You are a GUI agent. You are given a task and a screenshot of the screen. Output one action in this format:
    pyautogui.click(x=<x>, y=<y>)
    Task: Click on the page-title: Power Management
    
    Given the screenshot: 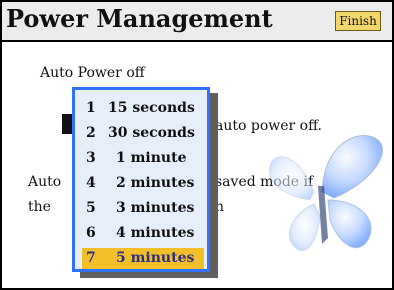 What is the action you would take?
    pyautogui.click(x=139, y=18)
    